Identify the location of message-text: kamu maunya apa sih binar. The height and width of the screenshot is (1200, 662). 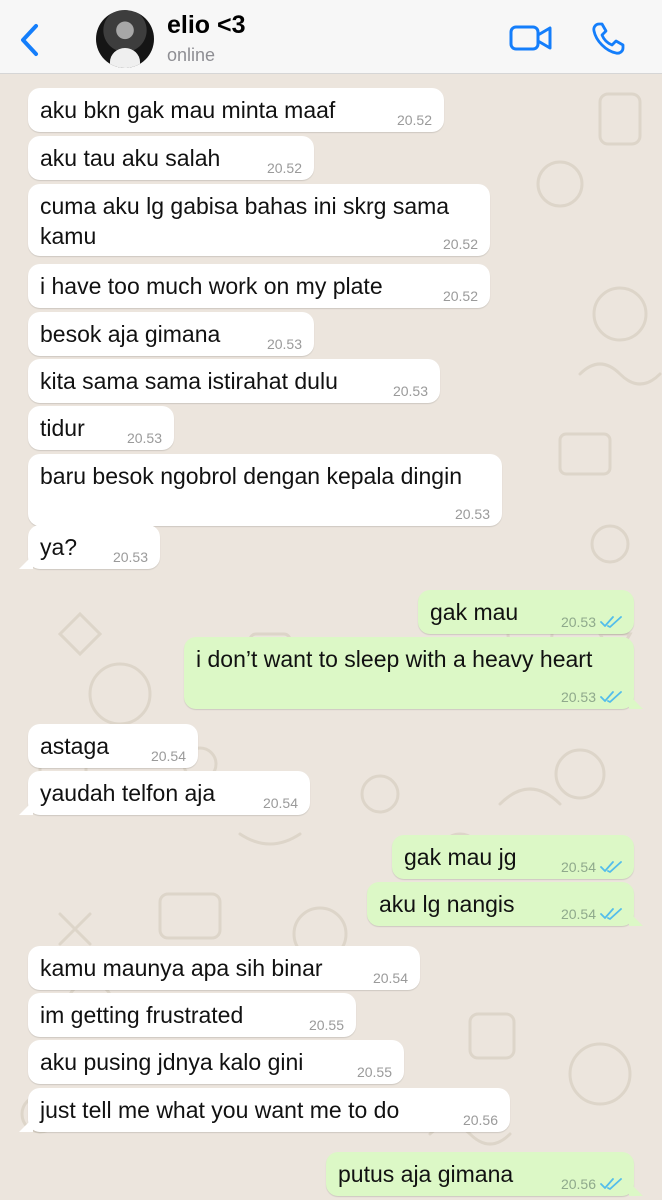
(181, 968).